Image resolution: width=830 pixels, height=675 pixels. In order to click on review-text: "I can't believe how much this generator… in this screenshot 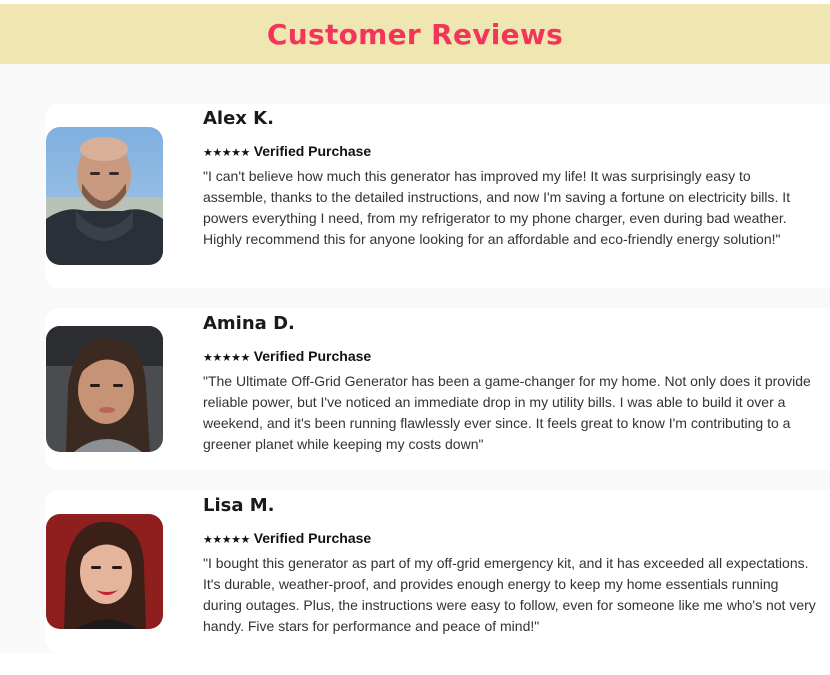, I will do `click(497, 207)`.